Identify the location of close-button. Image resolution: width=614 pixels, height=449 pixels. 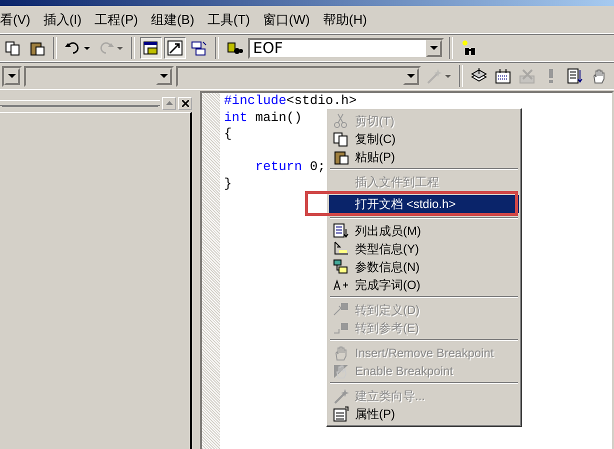
(185, 103).